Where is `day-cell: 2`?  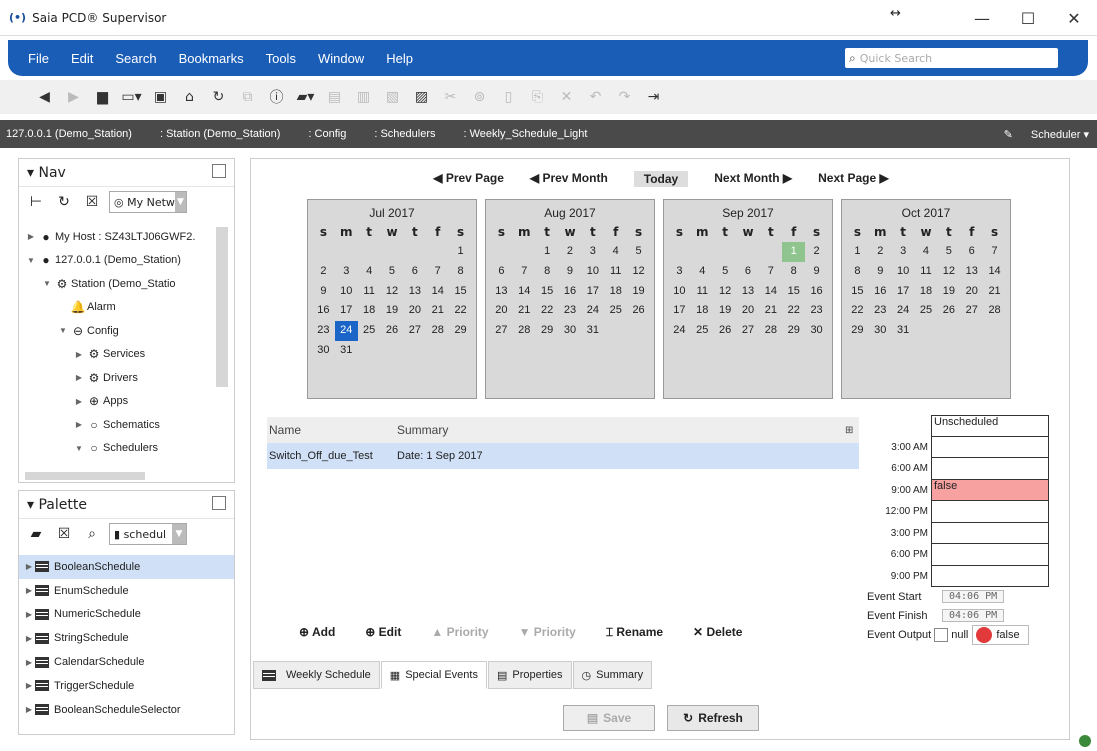 day-cell: 2 is located at coordinates (570, 252).